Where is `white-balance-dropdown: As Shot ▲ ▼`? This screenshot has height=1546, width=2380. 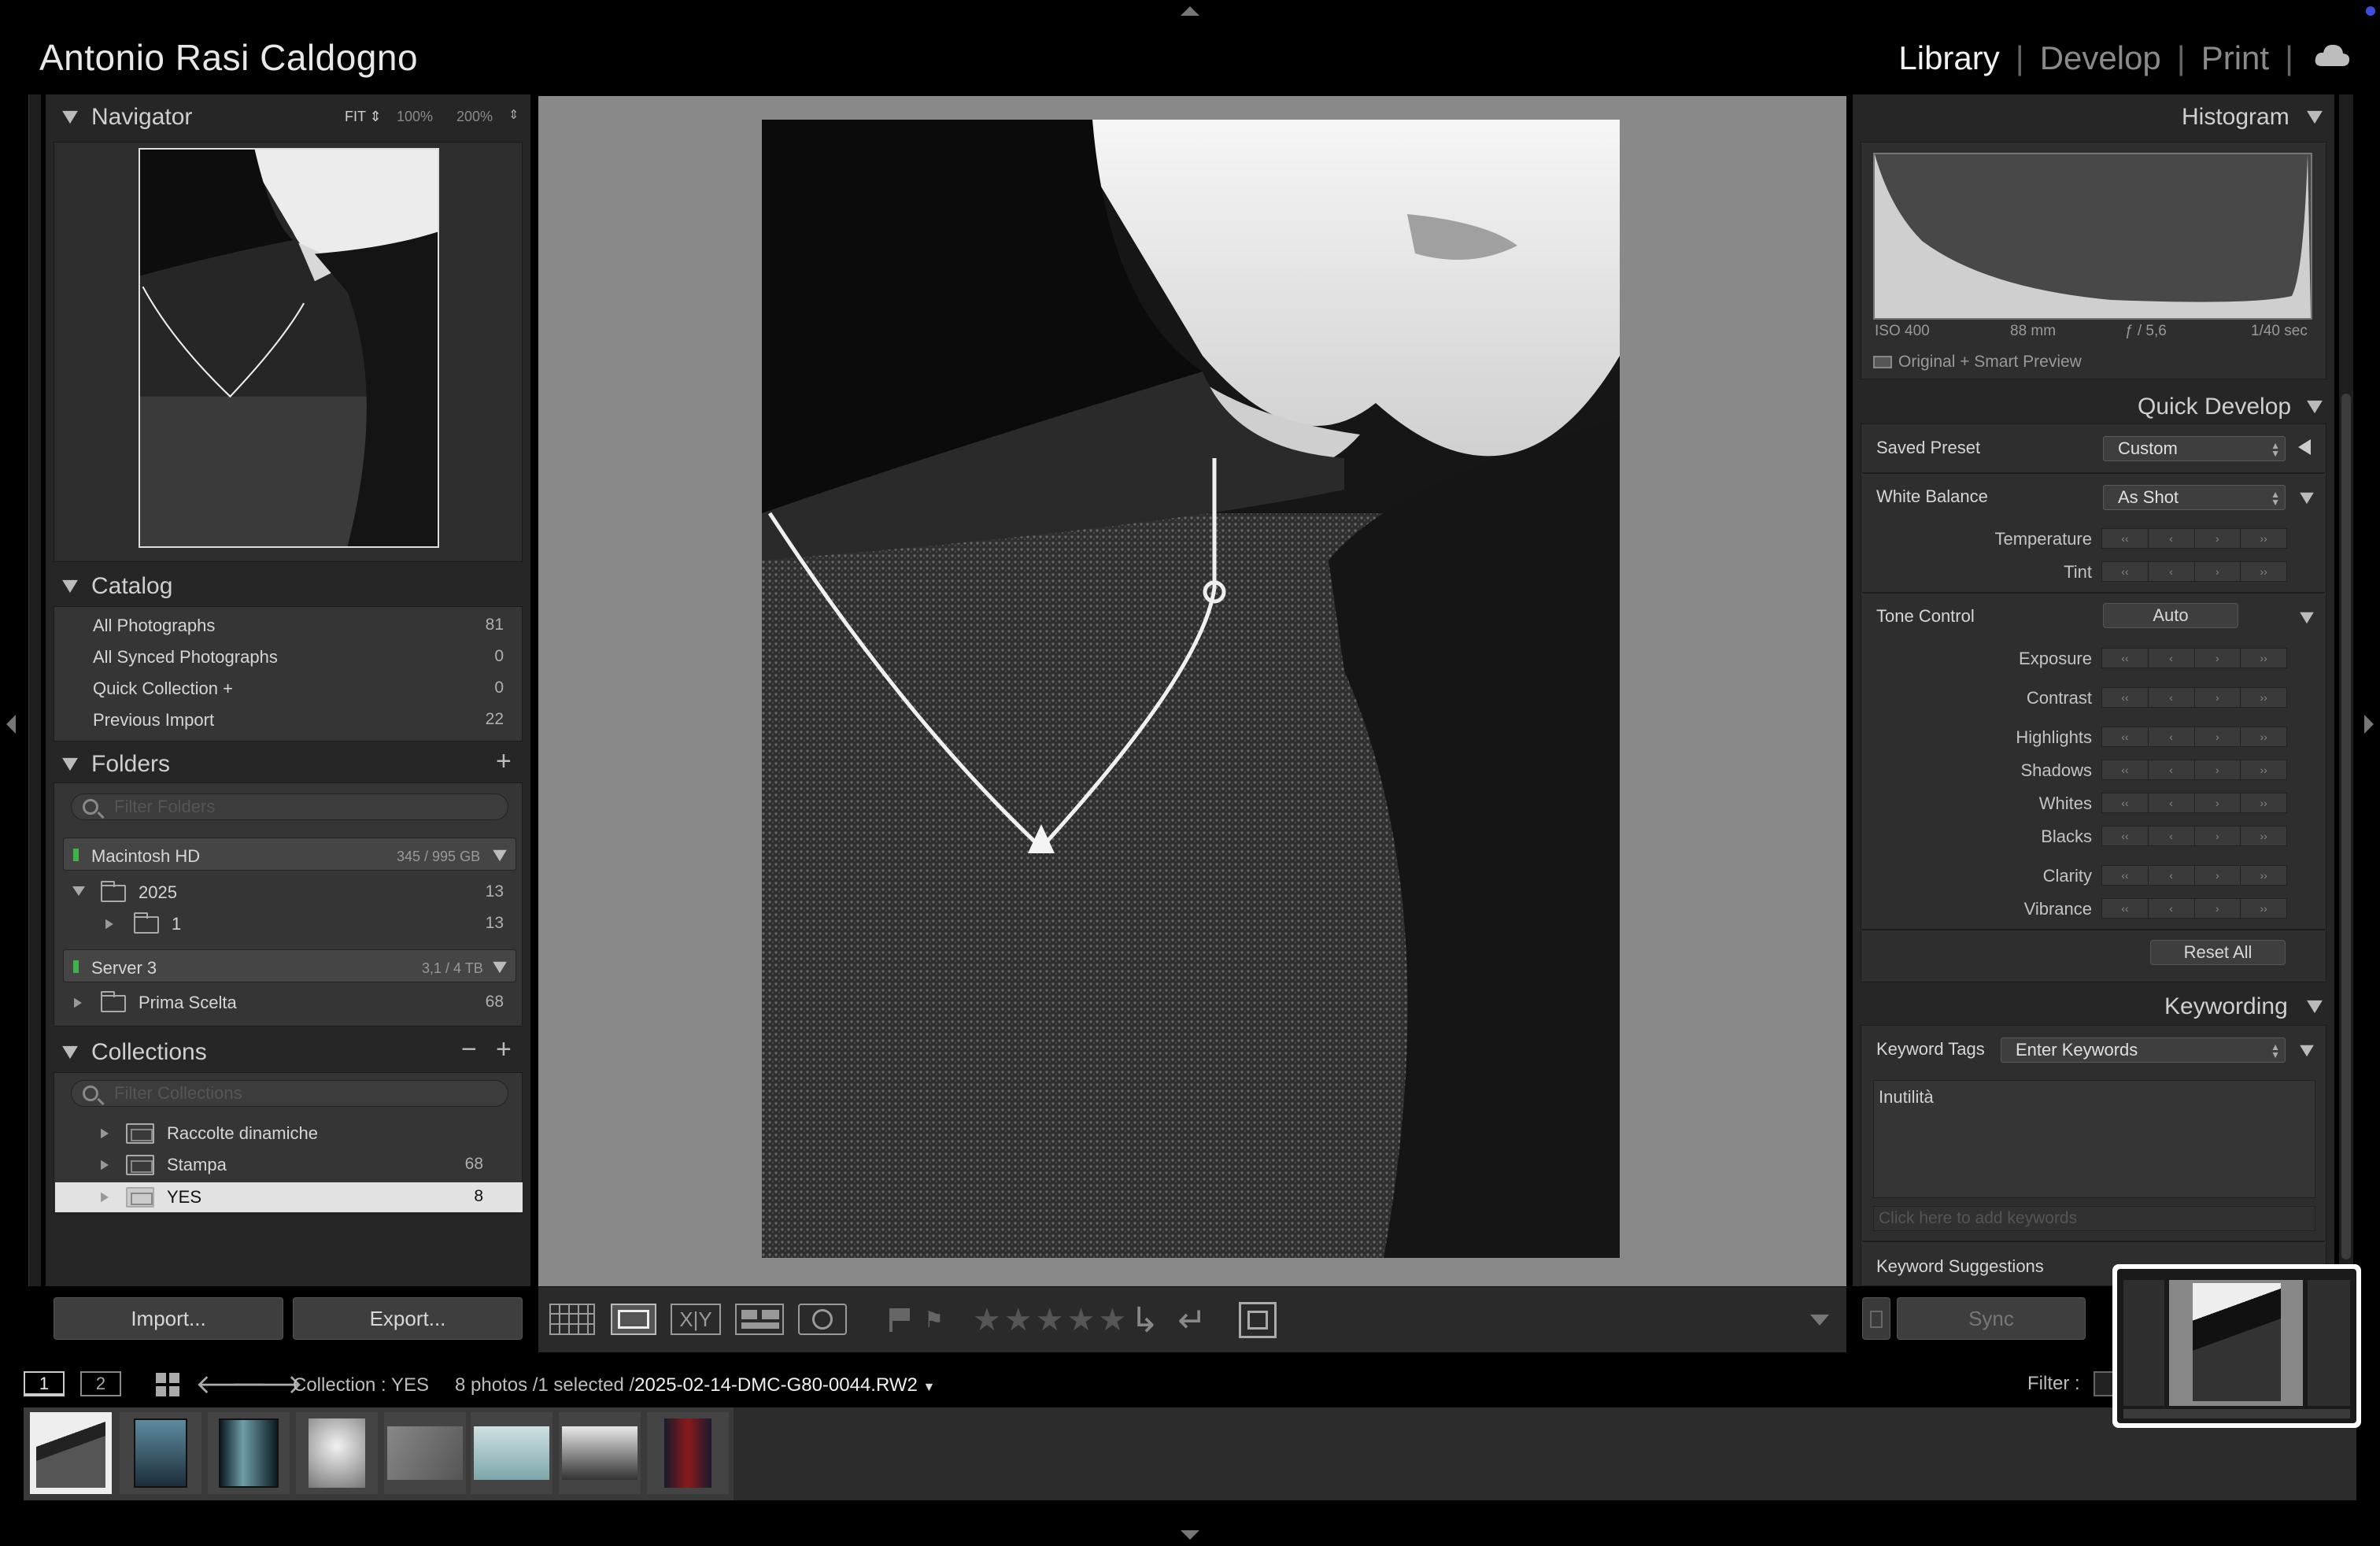
white-balance-dropdown: As Shot ▲ ▼ is located at coordinates (2194, 497).